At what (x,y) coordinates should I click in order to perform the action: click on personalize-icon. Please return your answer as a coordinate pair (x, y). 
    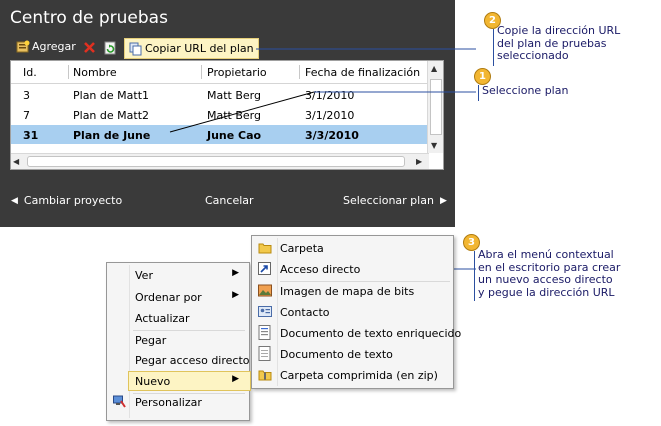
    Looking at the image, I should click on (119, 403).